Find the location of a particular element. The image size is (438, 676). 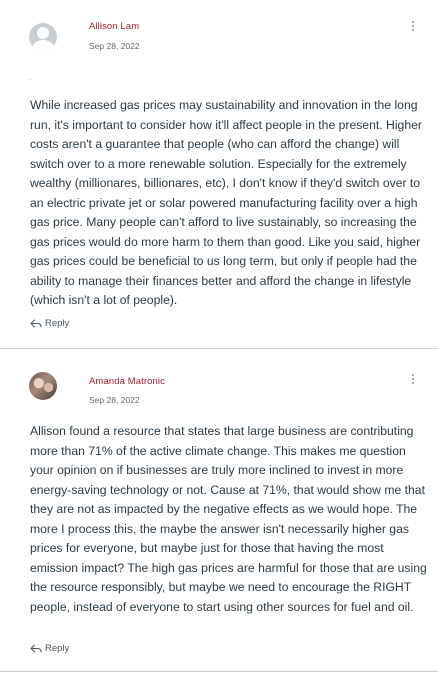

author-name: Amanda Matronic is located at coordinates (127, 381).